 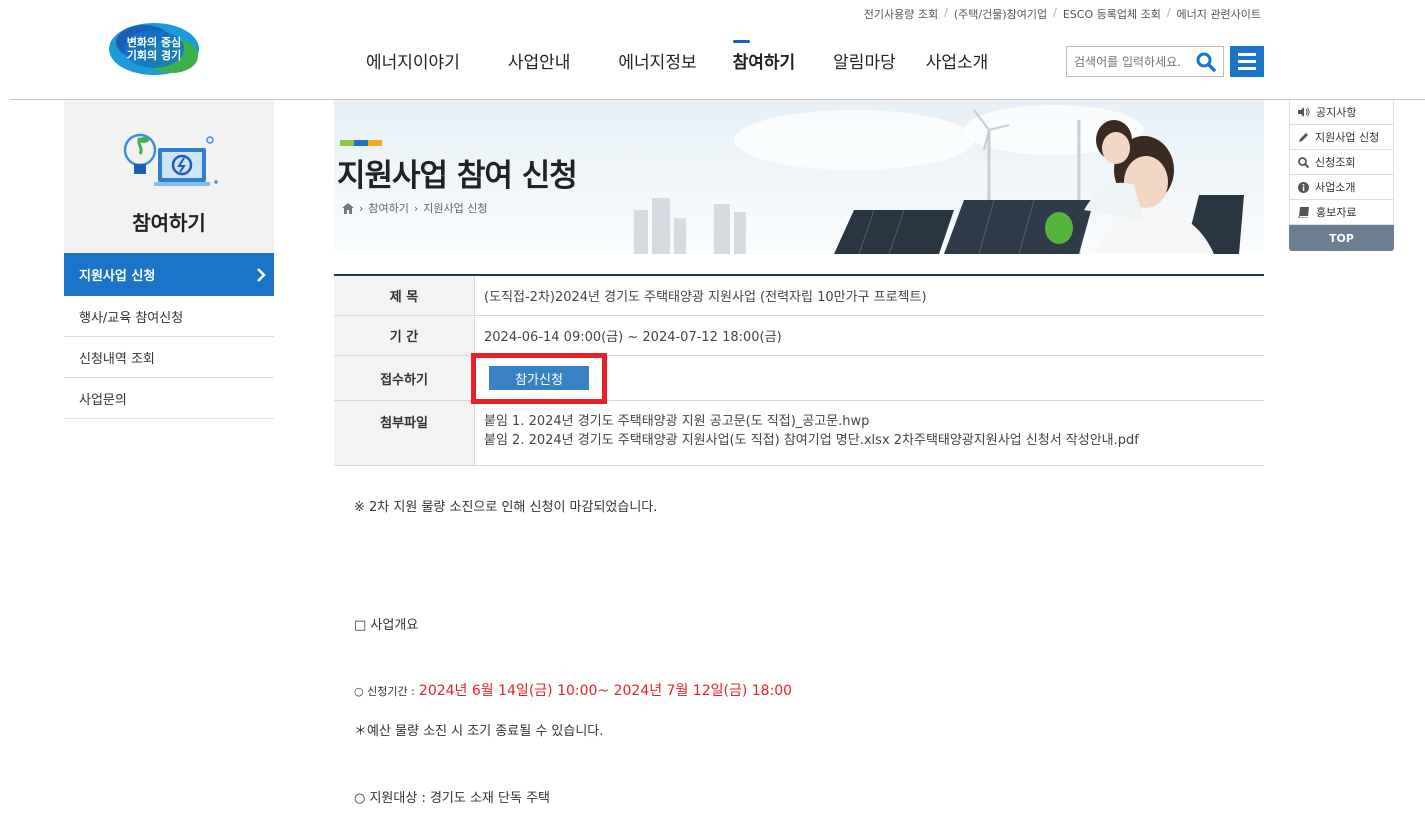 I want to click on search-icon, so click(x=1206, y=62).